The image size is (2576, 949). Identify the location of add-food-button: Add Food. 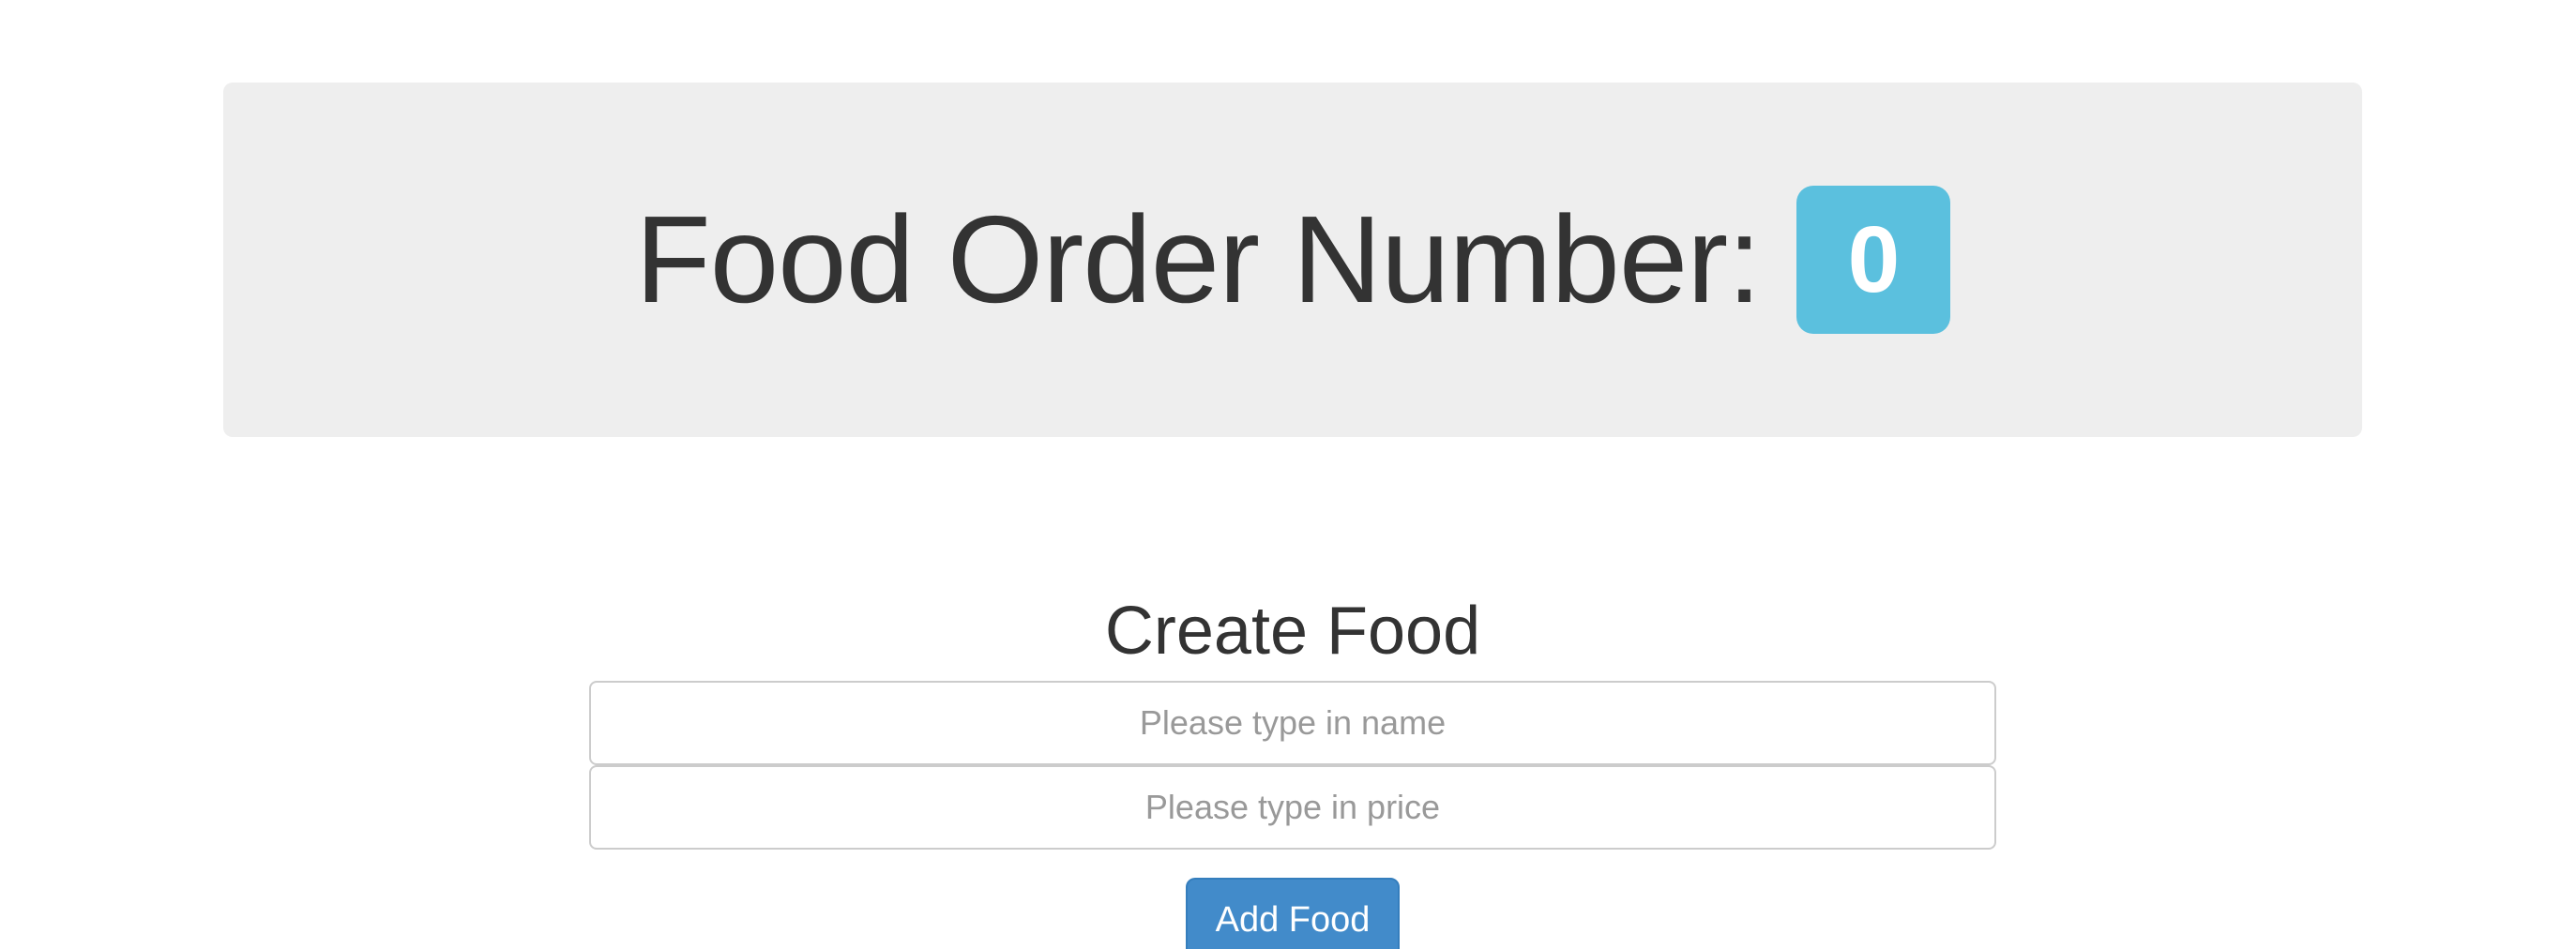
(1293, 914).